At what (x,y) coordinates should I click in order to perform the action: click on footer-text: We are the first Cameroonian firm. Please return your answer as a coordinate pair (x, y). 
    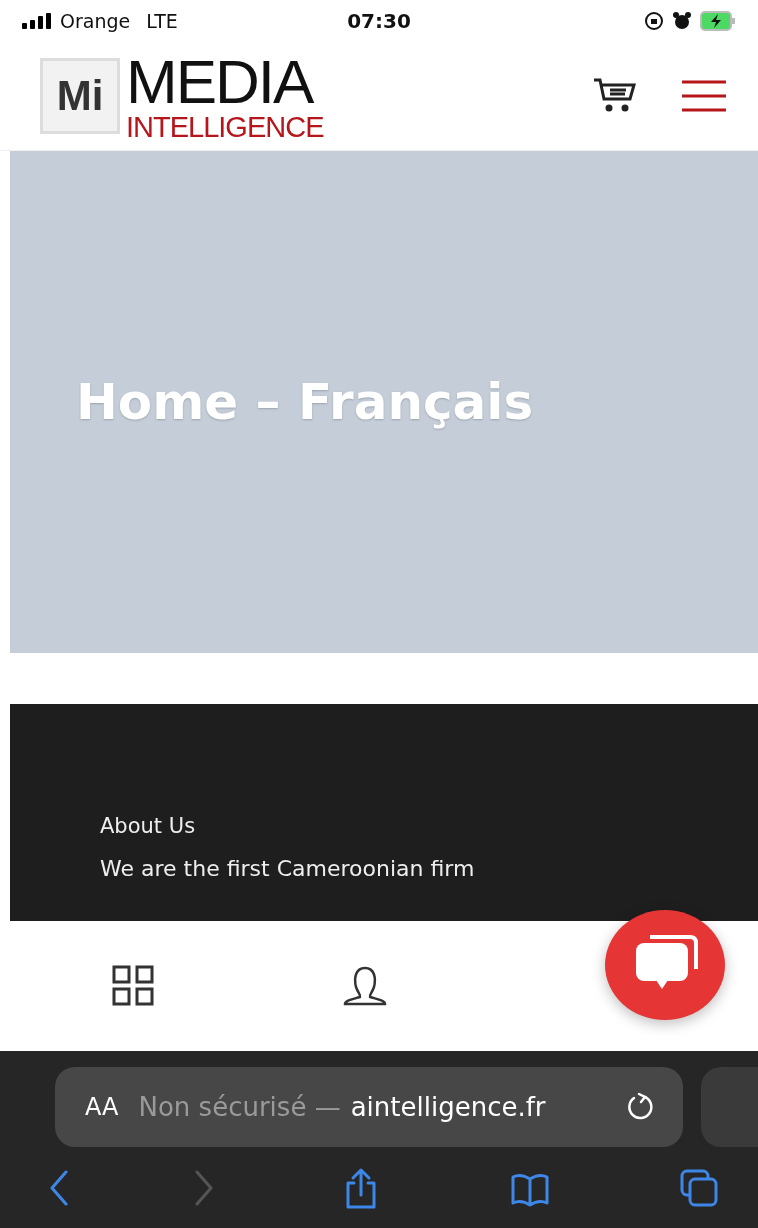
    Looking at the image, I should click on (288, 868).